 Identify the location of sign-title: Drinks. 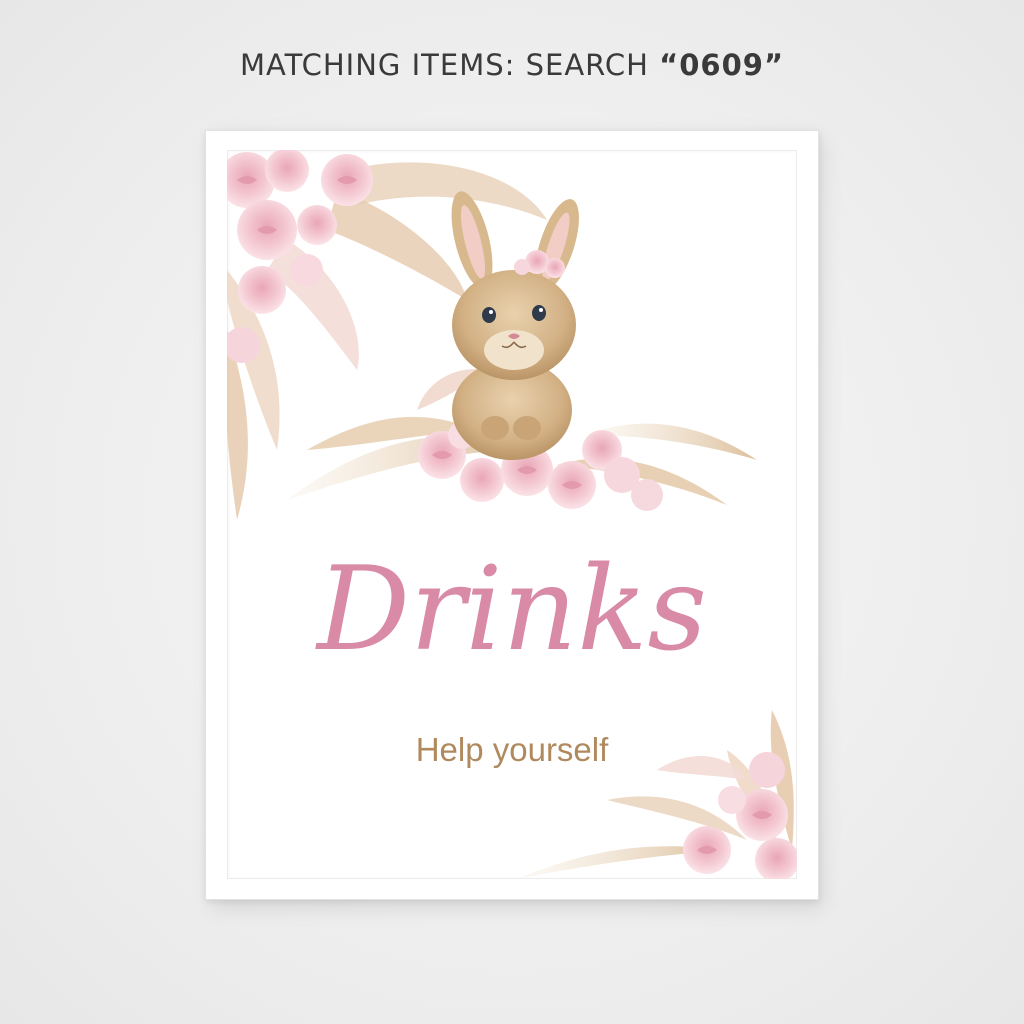
(512, 609).